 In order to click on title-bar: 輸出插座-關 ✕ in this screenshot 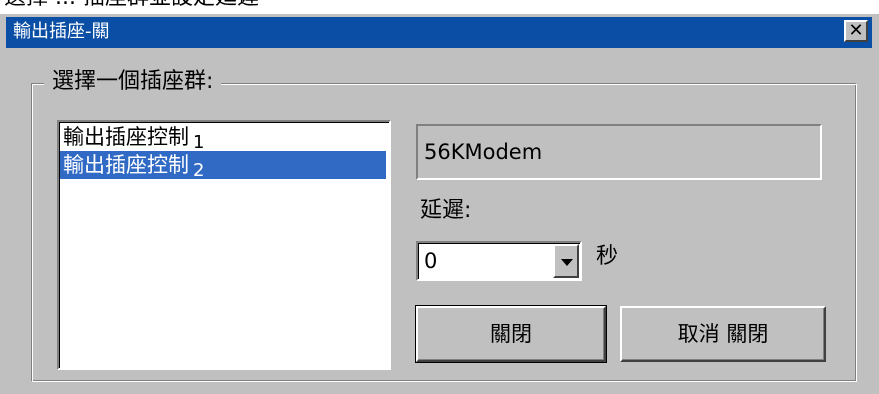, I will do `click(439, 32)`.